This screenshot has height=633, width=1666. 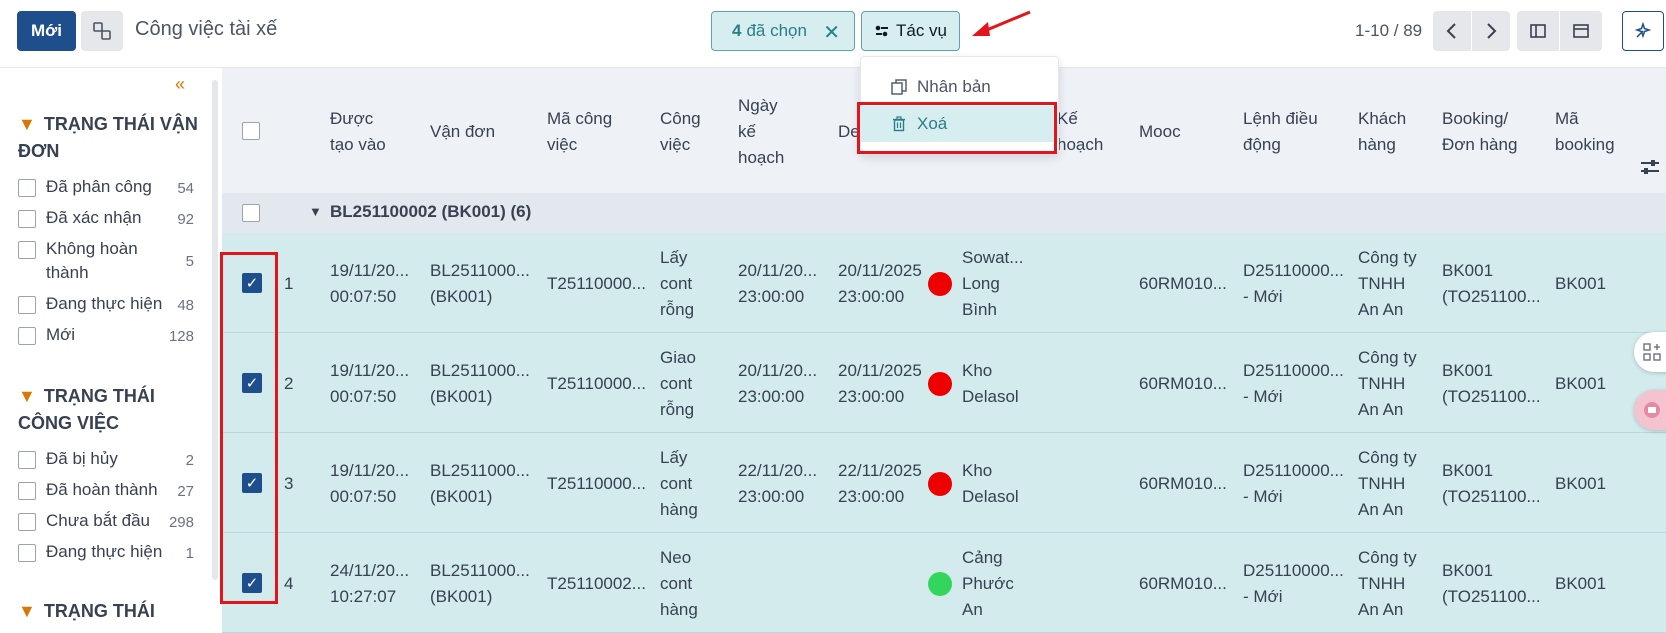 I want to click on chevron-right-icon, so click(x=1492, y=31).